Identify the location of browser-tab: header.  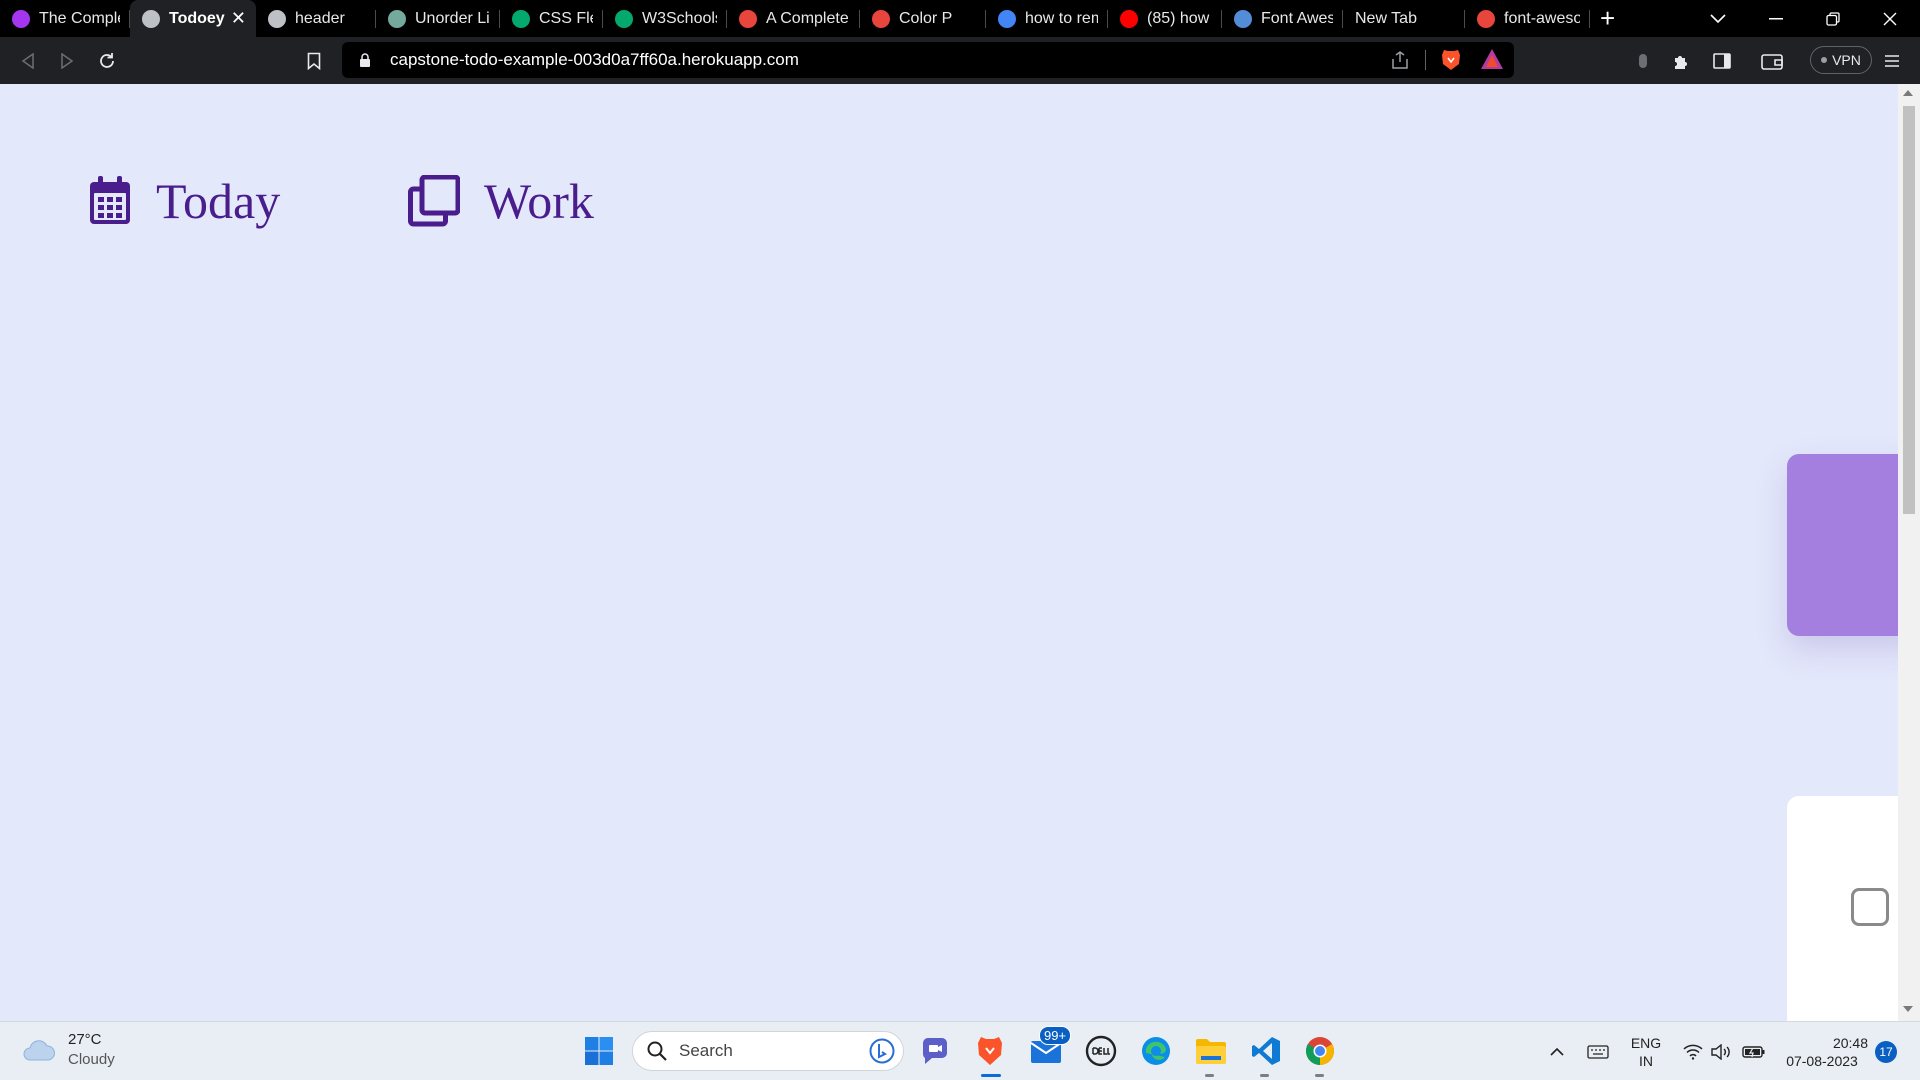
(316, 18).